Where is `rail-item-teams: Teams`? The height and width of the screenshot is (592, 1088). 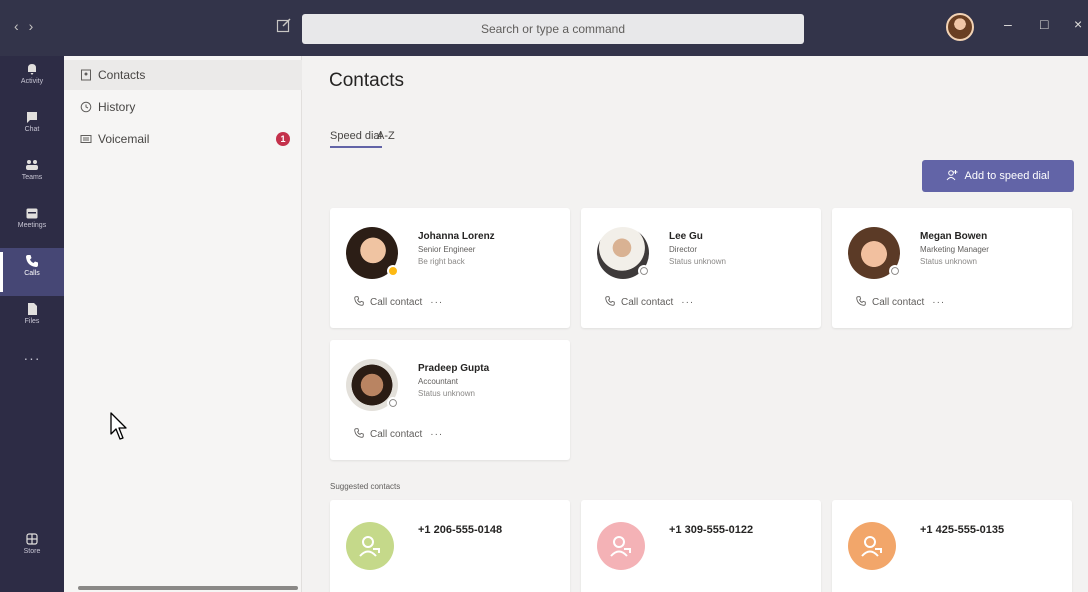
rail-item-teams: Teams is located at coordinates (32, 176).